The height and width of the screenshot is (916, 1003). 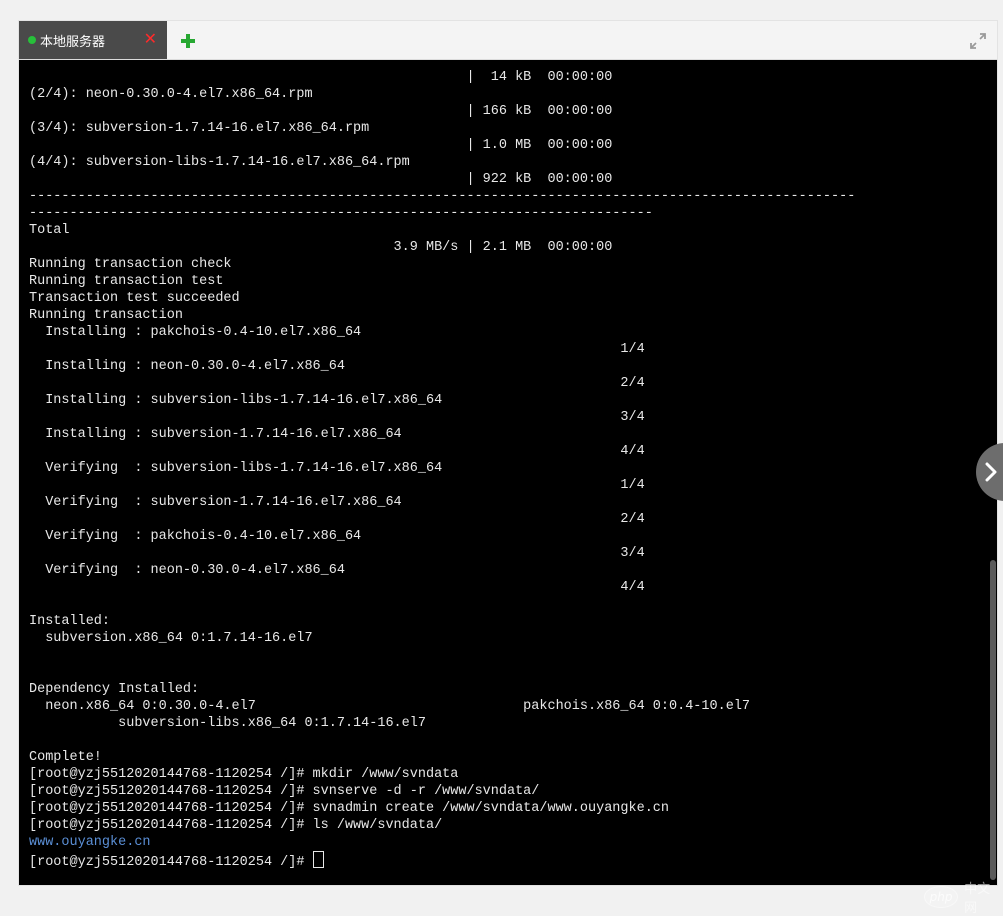 I want to click on terminal-line-text: Total, so click(x=49, y=230).